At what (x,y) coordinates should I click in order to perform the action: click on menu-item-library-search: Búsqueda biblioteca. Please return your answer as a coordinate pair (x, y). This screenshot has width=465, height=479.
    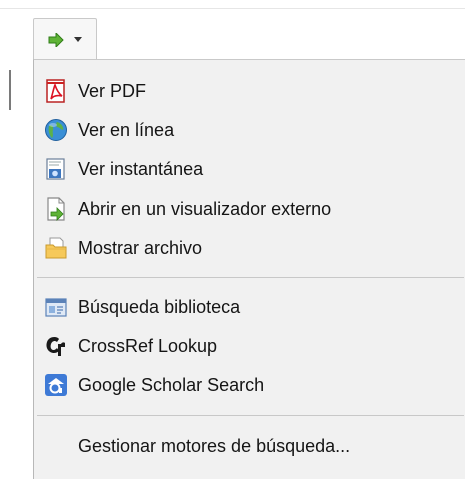
    Looking at the image, I should click on (249, 307).